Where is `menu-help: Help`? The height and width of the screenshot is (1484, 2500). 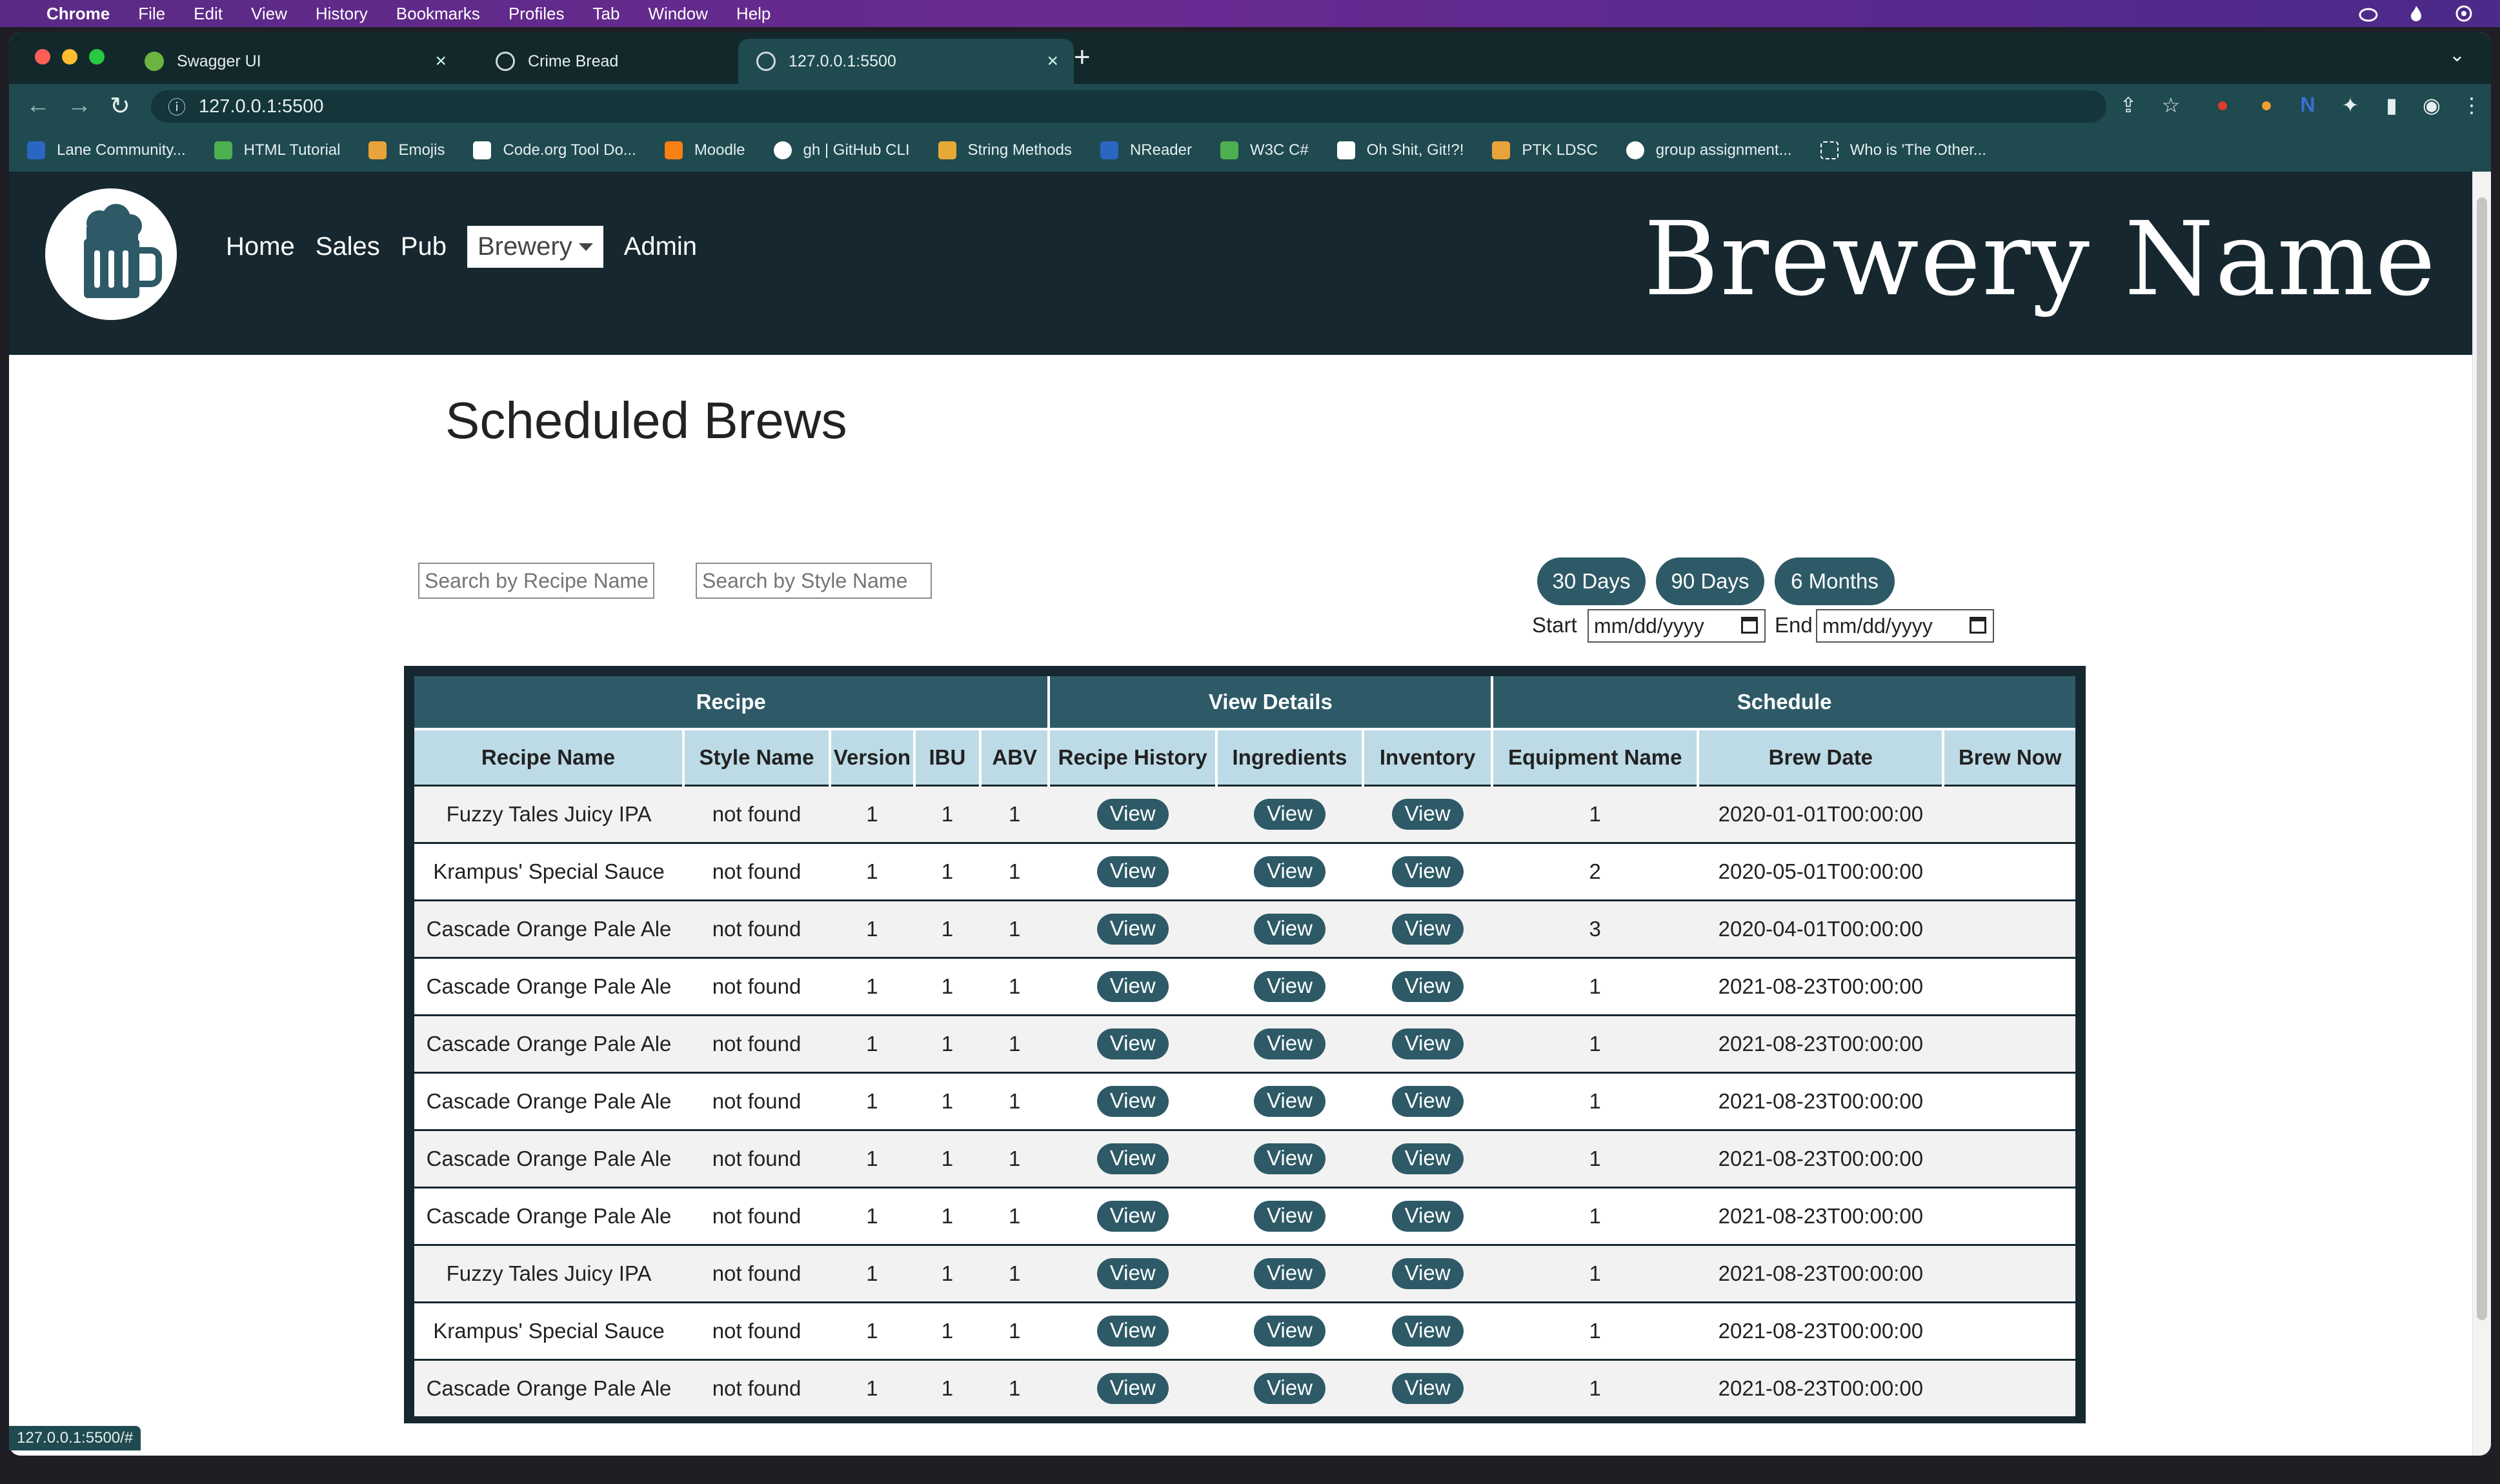 menu-help: Help is located at coordinates (754, 14).